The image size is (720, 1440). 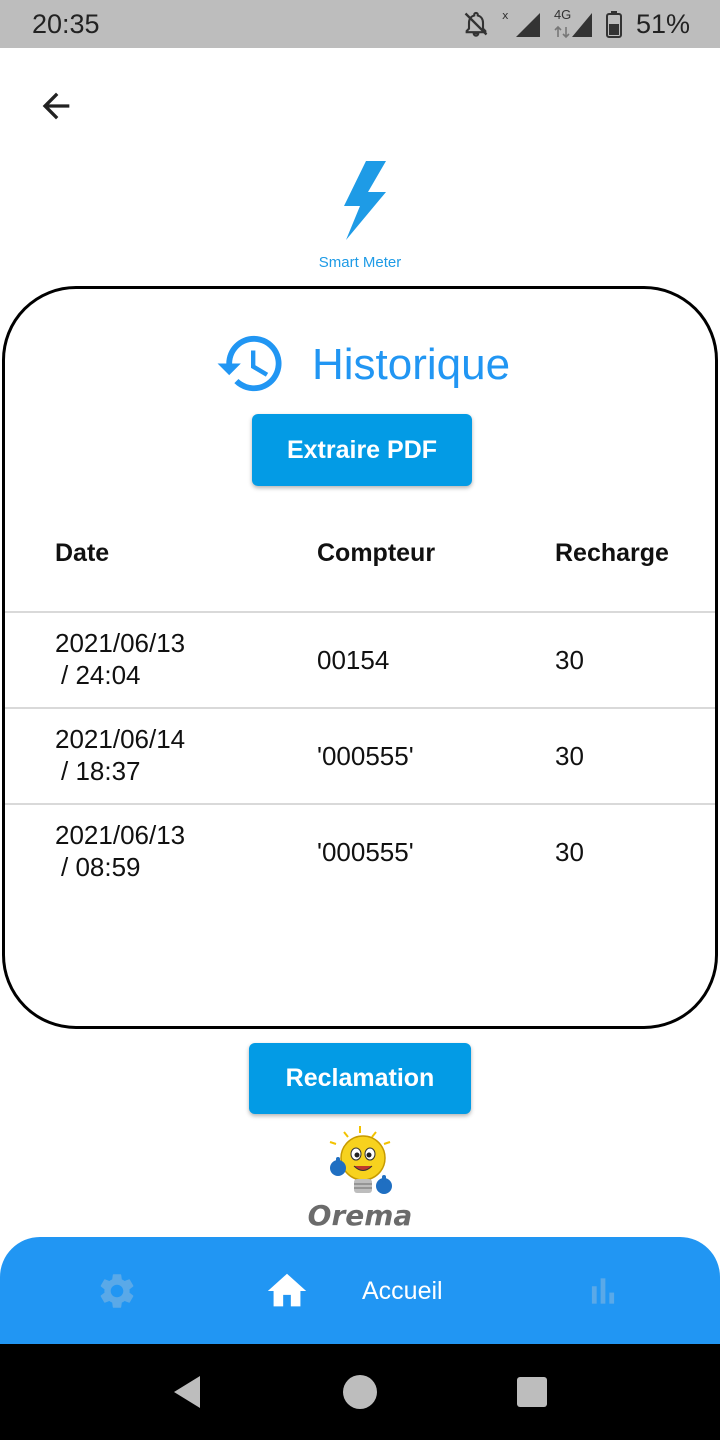 I want to click on table-row: 2021/06/13 / 24:04 00154 30, so click(x=360, y=661).